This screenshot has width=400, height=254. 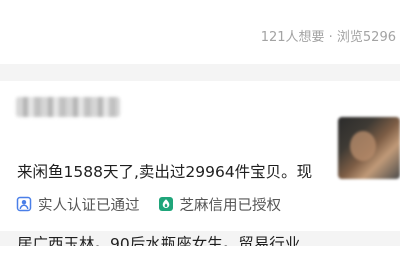 What do you see at coordinates (68, 107) in the screenshot?
I see `seller-name-blurred` at bounding box center [68, 107].